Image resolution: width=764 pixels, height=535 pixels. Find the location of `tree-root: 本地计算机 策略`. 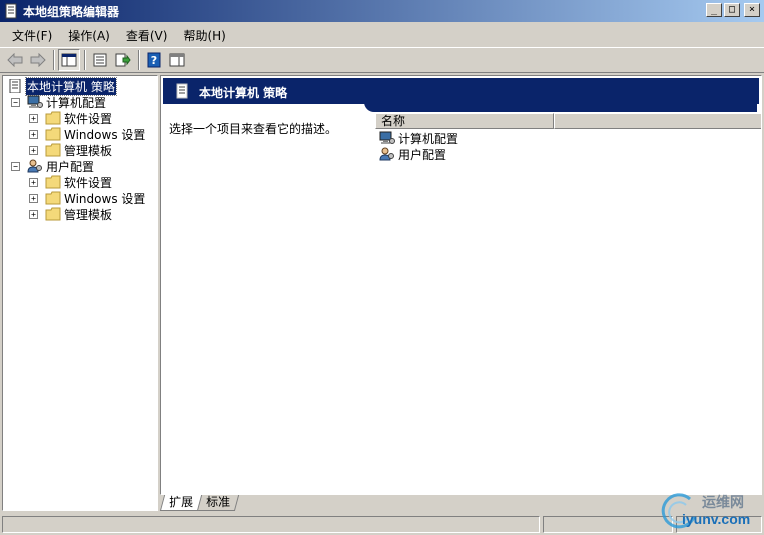

tree-root: 本地计算机 策略 is located at coordinates (62, 86).